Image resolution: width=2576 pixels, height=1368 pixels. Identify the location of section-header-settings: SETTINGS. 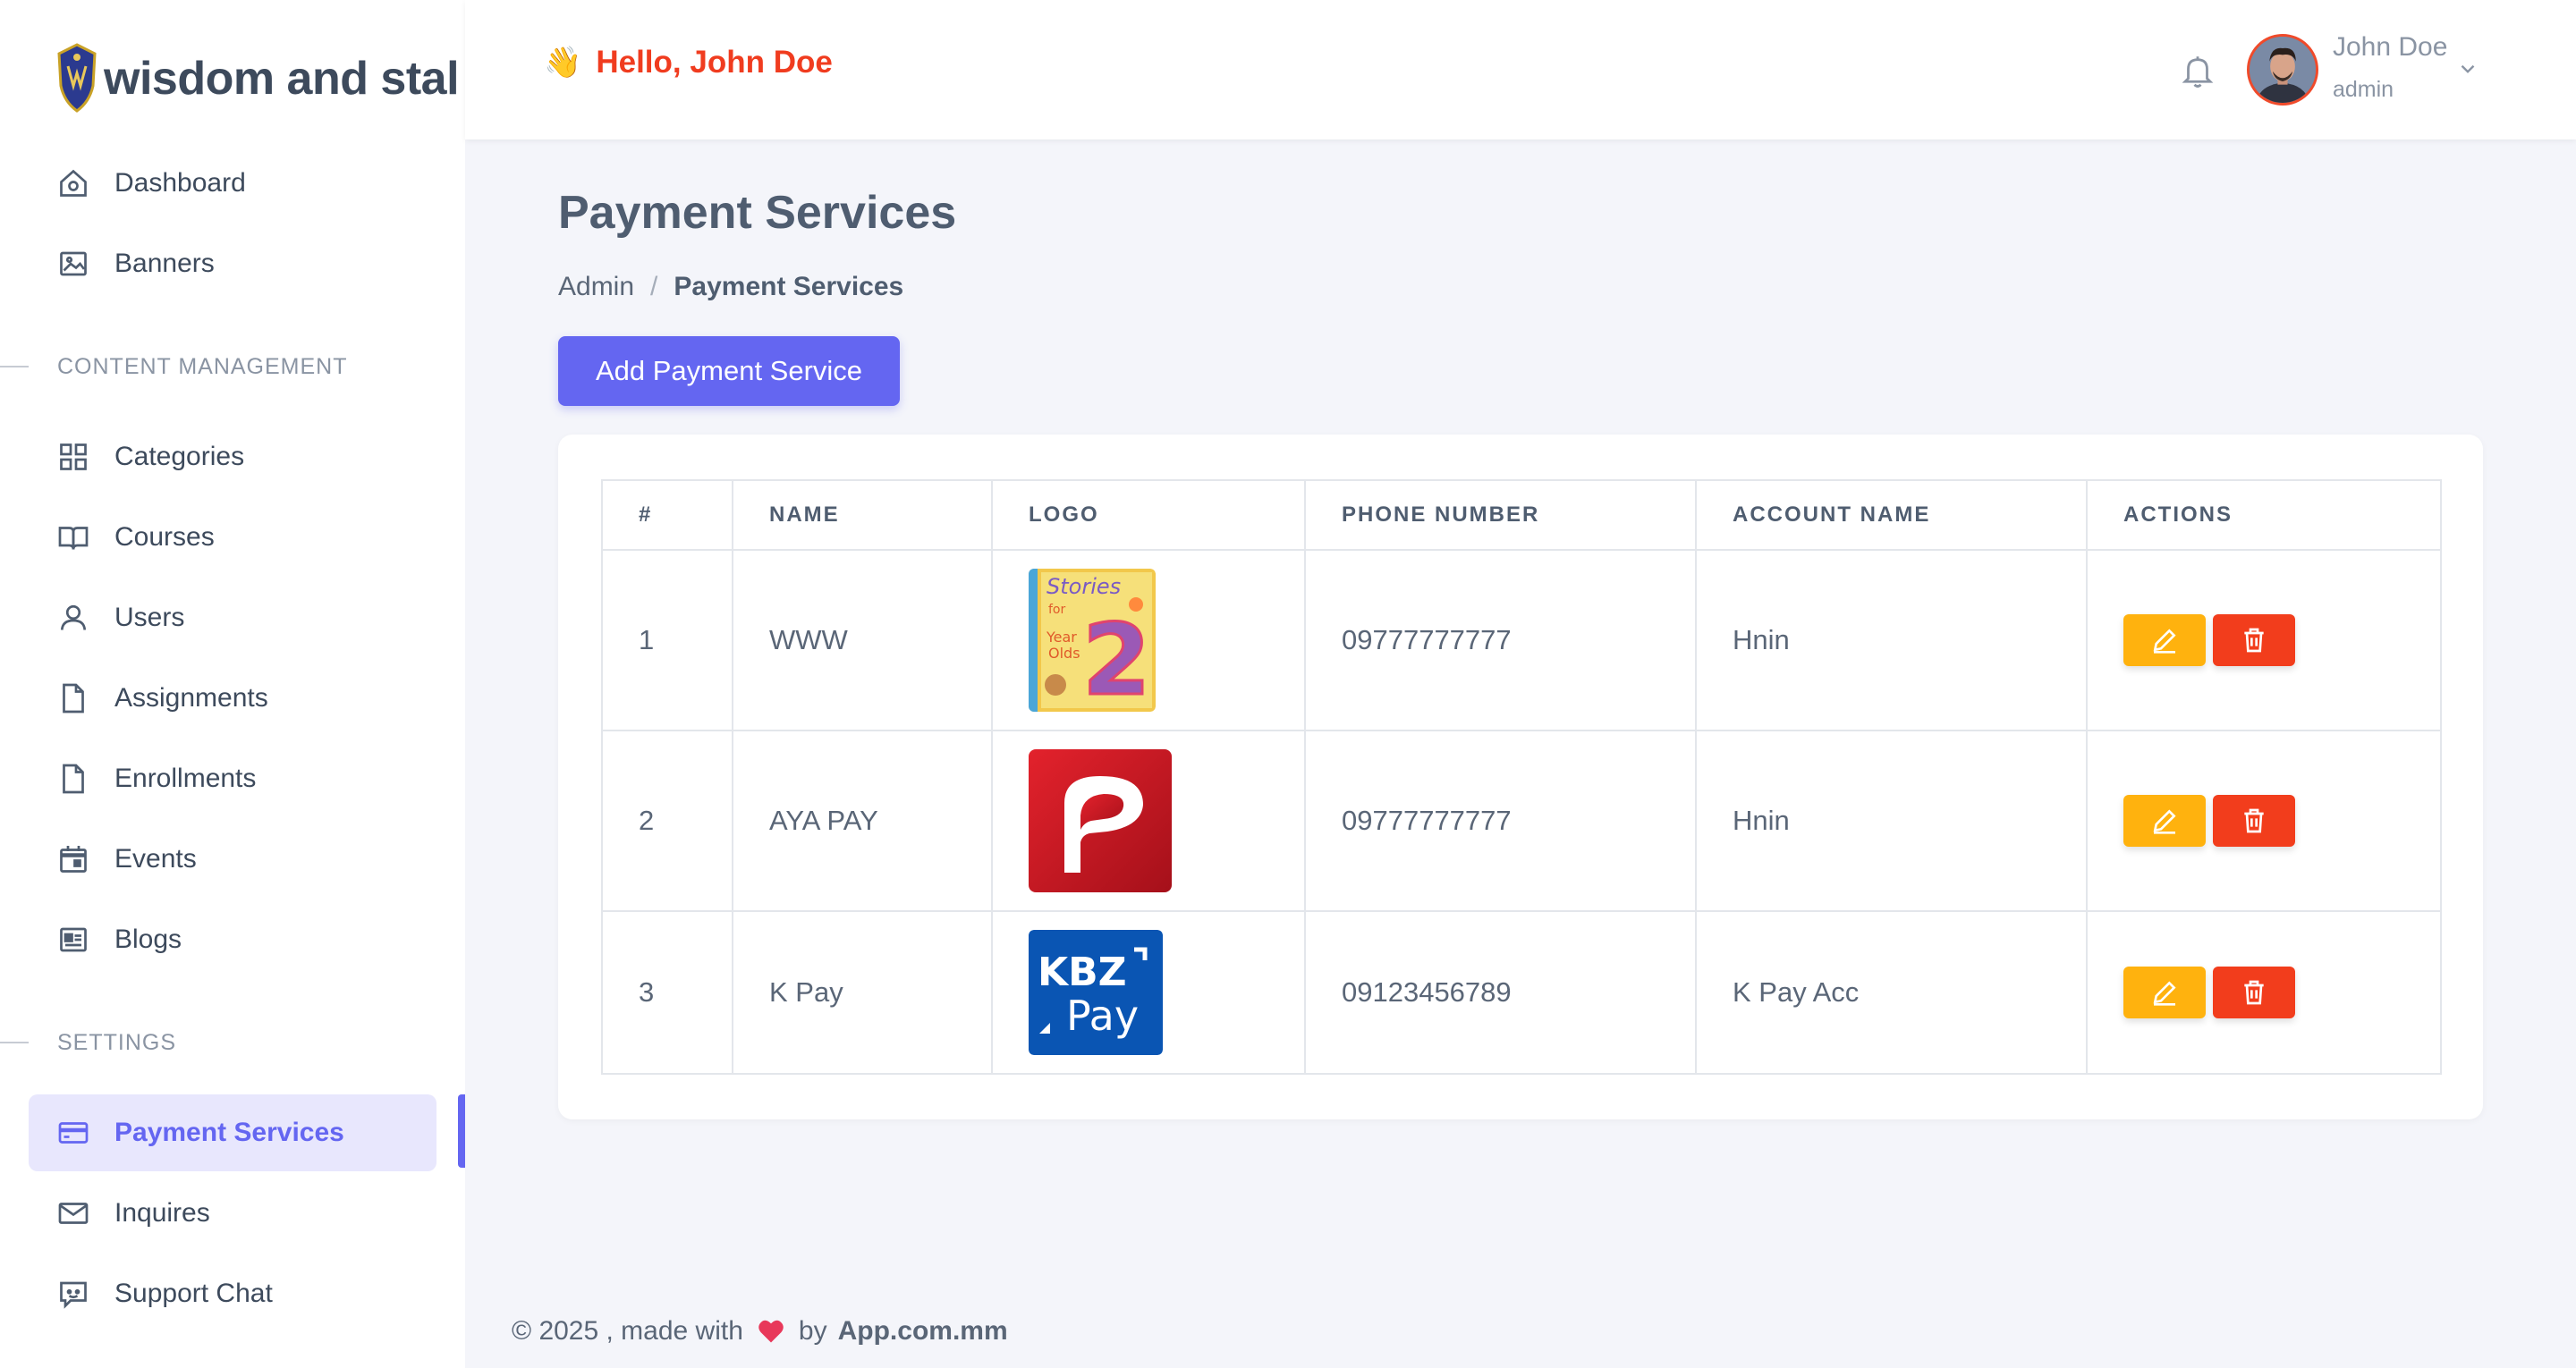
(232, 1042).